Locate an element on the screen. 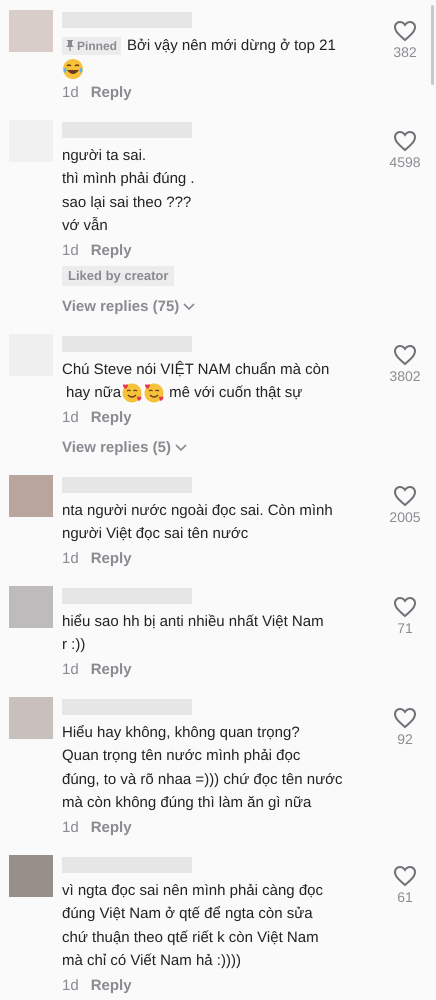 This screenshot has height=1000, width=436. like-count: 71 is located at coordinates (405, 628).